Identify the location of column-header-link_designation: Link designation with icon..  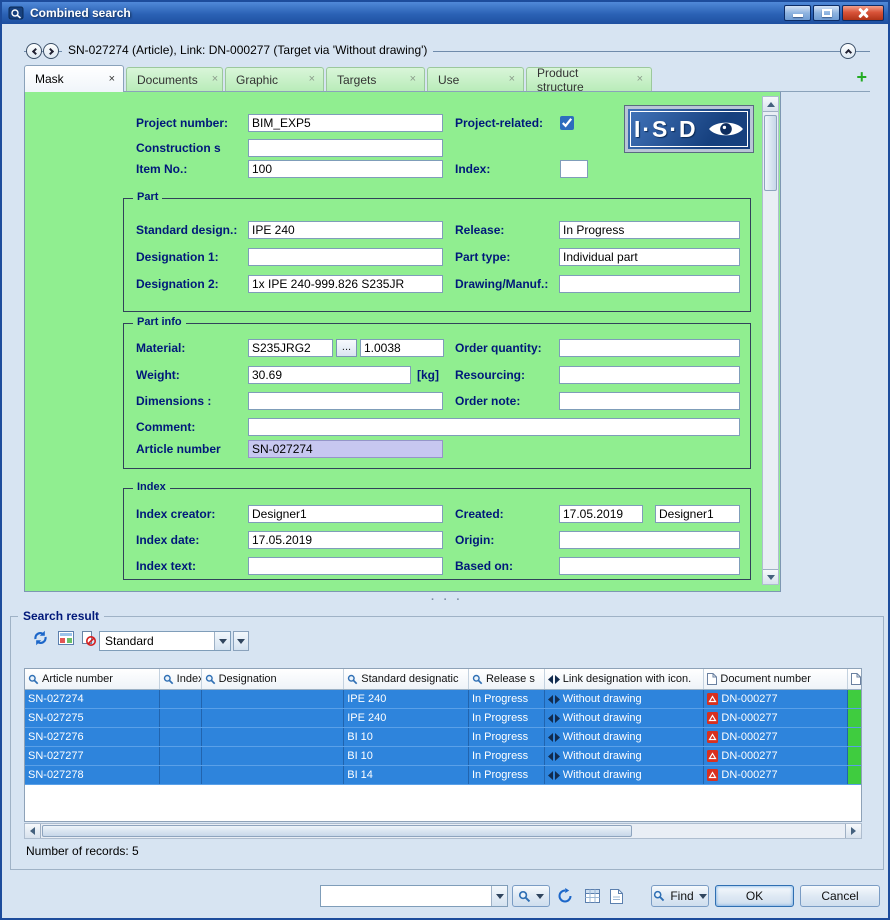
(625, 679).